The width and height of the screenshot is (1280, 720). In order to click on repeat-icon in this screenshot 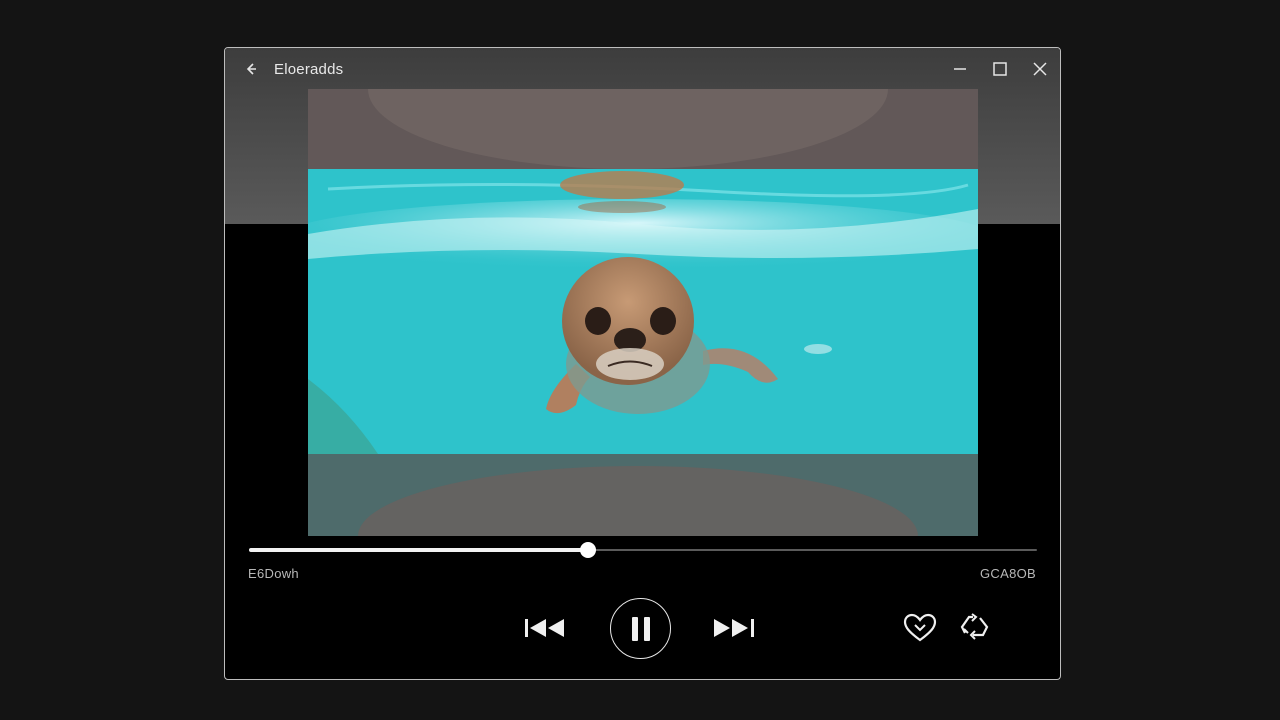, I will do `click(974, 626)`.